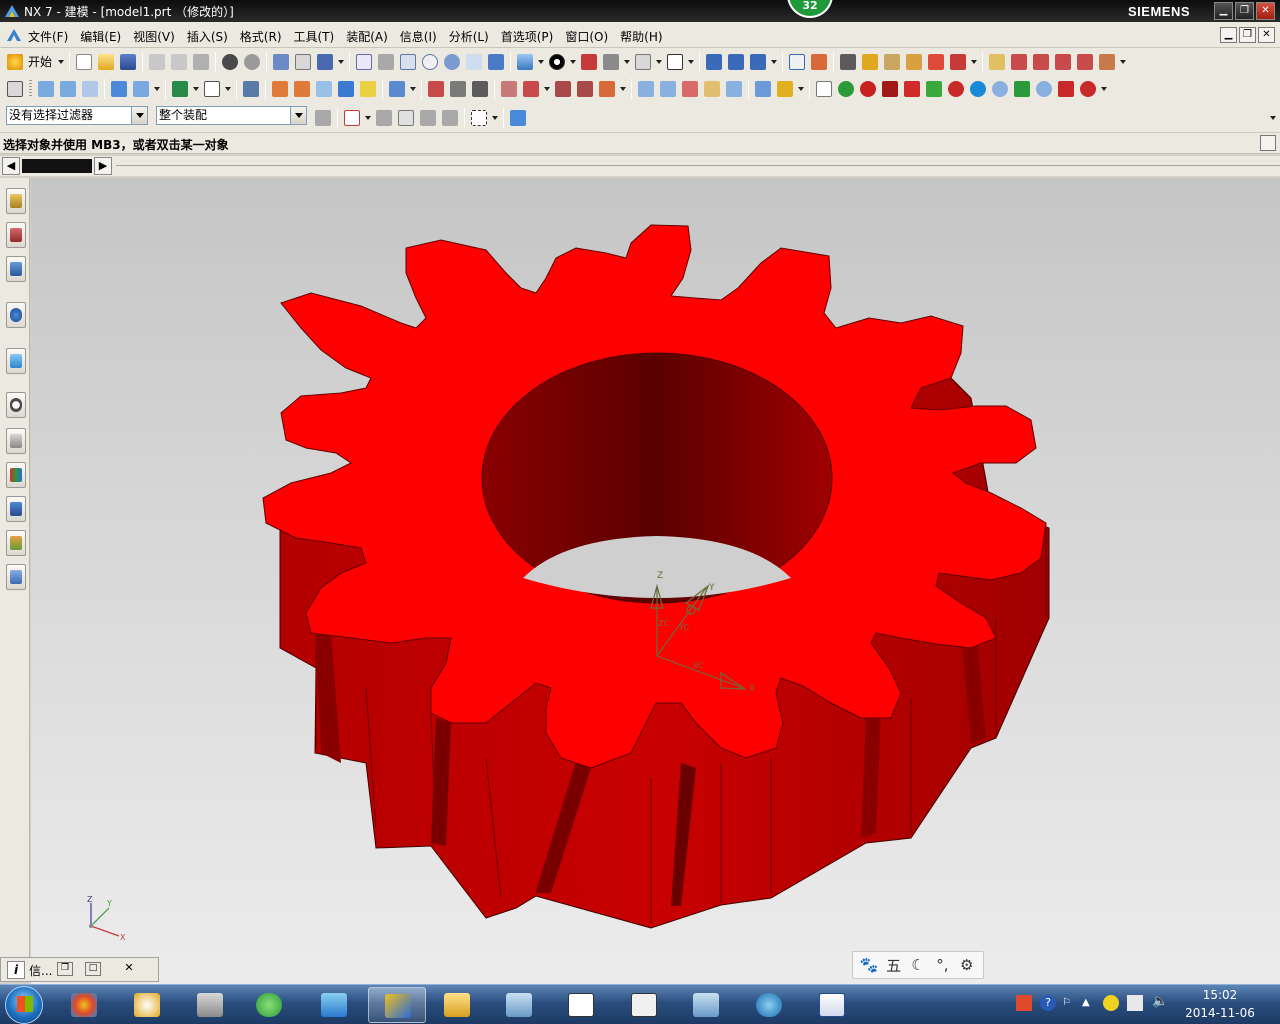 Image resolution: width=1280 pixels, height=1024 pixels. I want to click on menu-tools: 工具(T), so click(314, 36).